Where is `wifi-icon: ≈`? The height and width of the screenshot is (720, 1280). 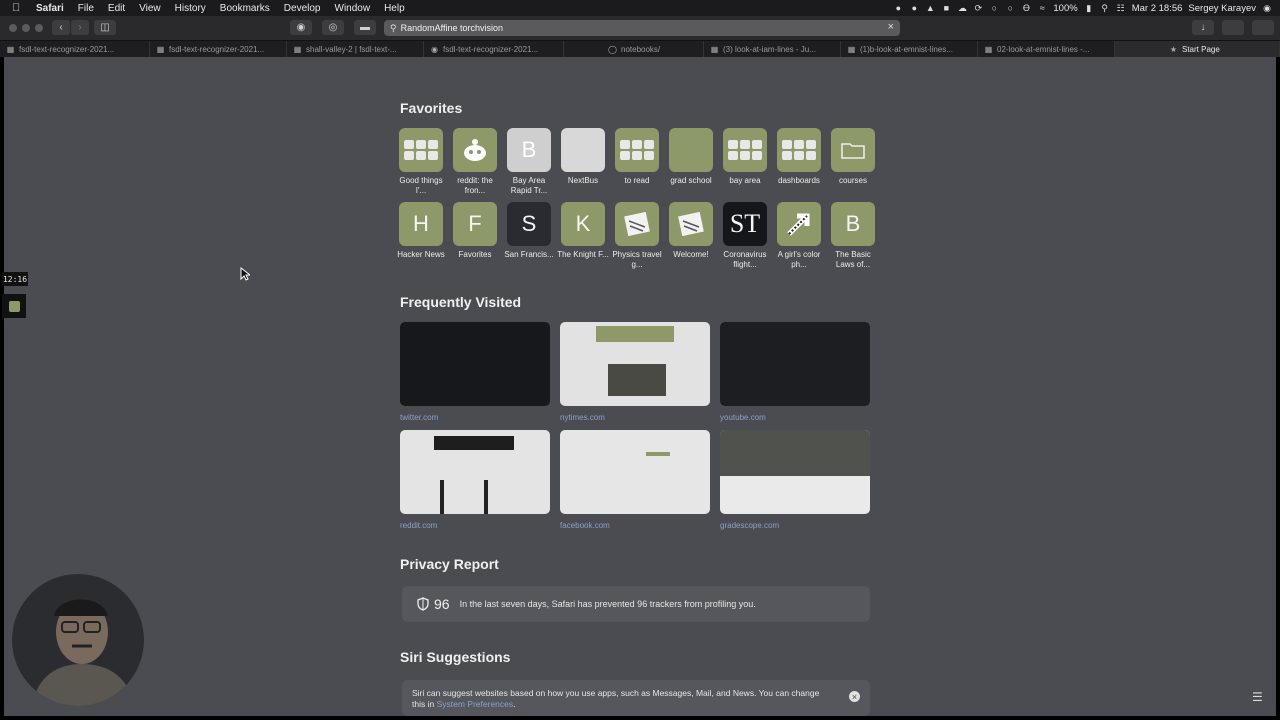
wifi-icon: ≈ is located at coordinates (1042, 8).